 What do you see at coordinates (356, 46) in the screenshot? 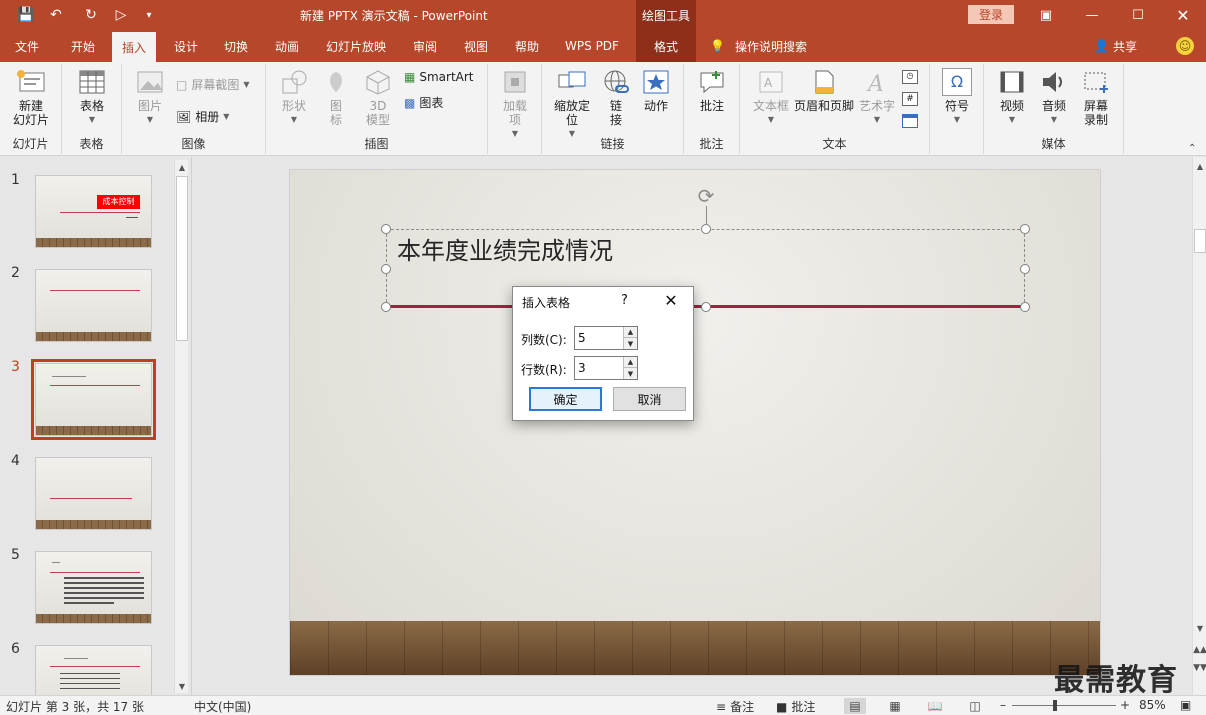
I see `tab-slideshow: 幻灯片放映` at bounding box center [356, 46].